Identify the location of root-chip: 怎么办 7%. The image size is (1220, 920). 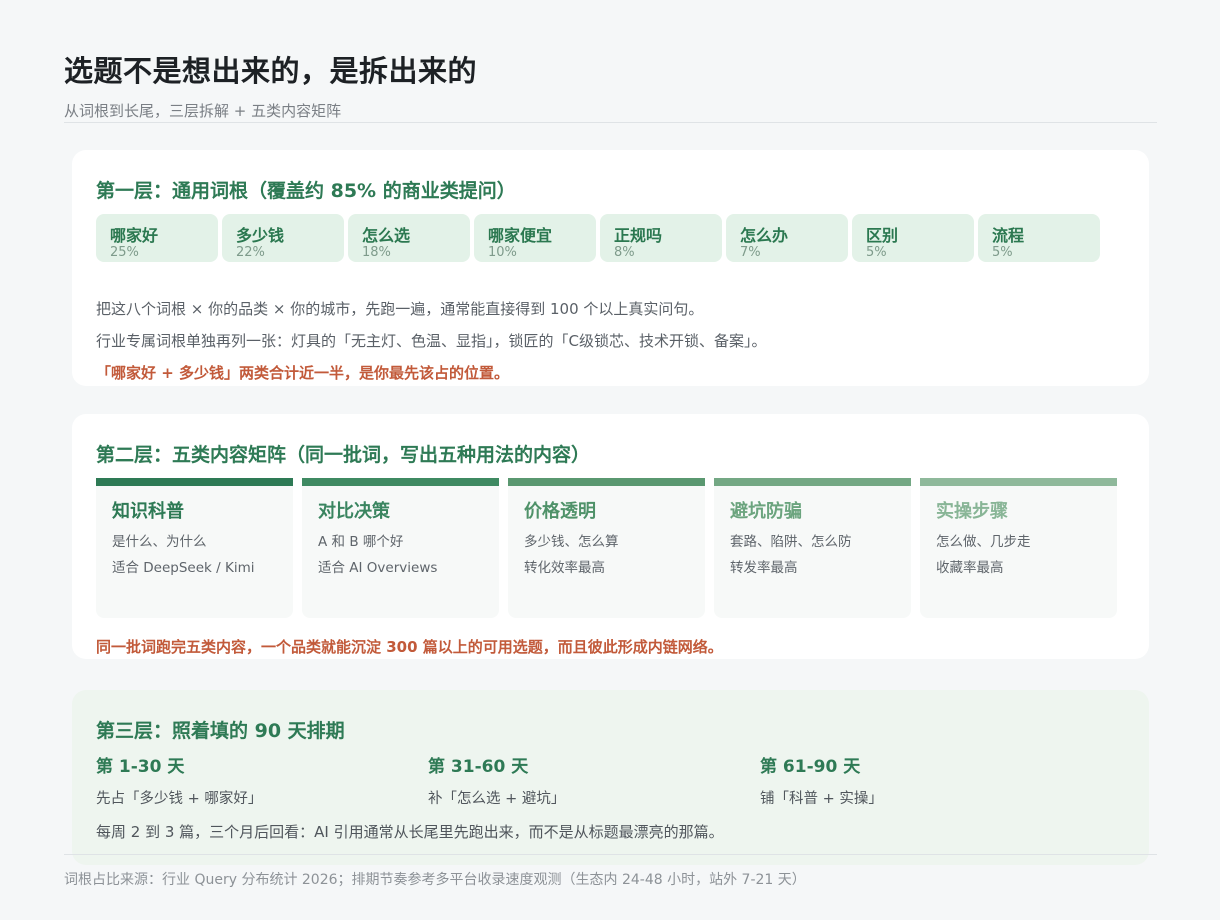
(787, 238).